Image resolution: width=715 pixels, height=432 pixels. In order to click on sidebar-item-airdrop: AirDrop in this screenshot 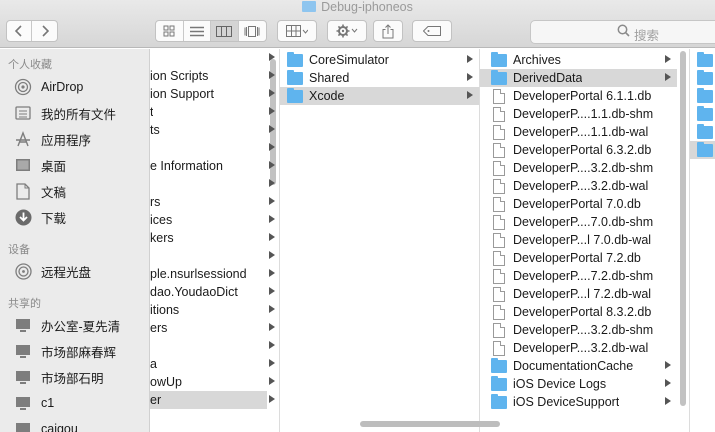, I will do `click(48, 87)`.